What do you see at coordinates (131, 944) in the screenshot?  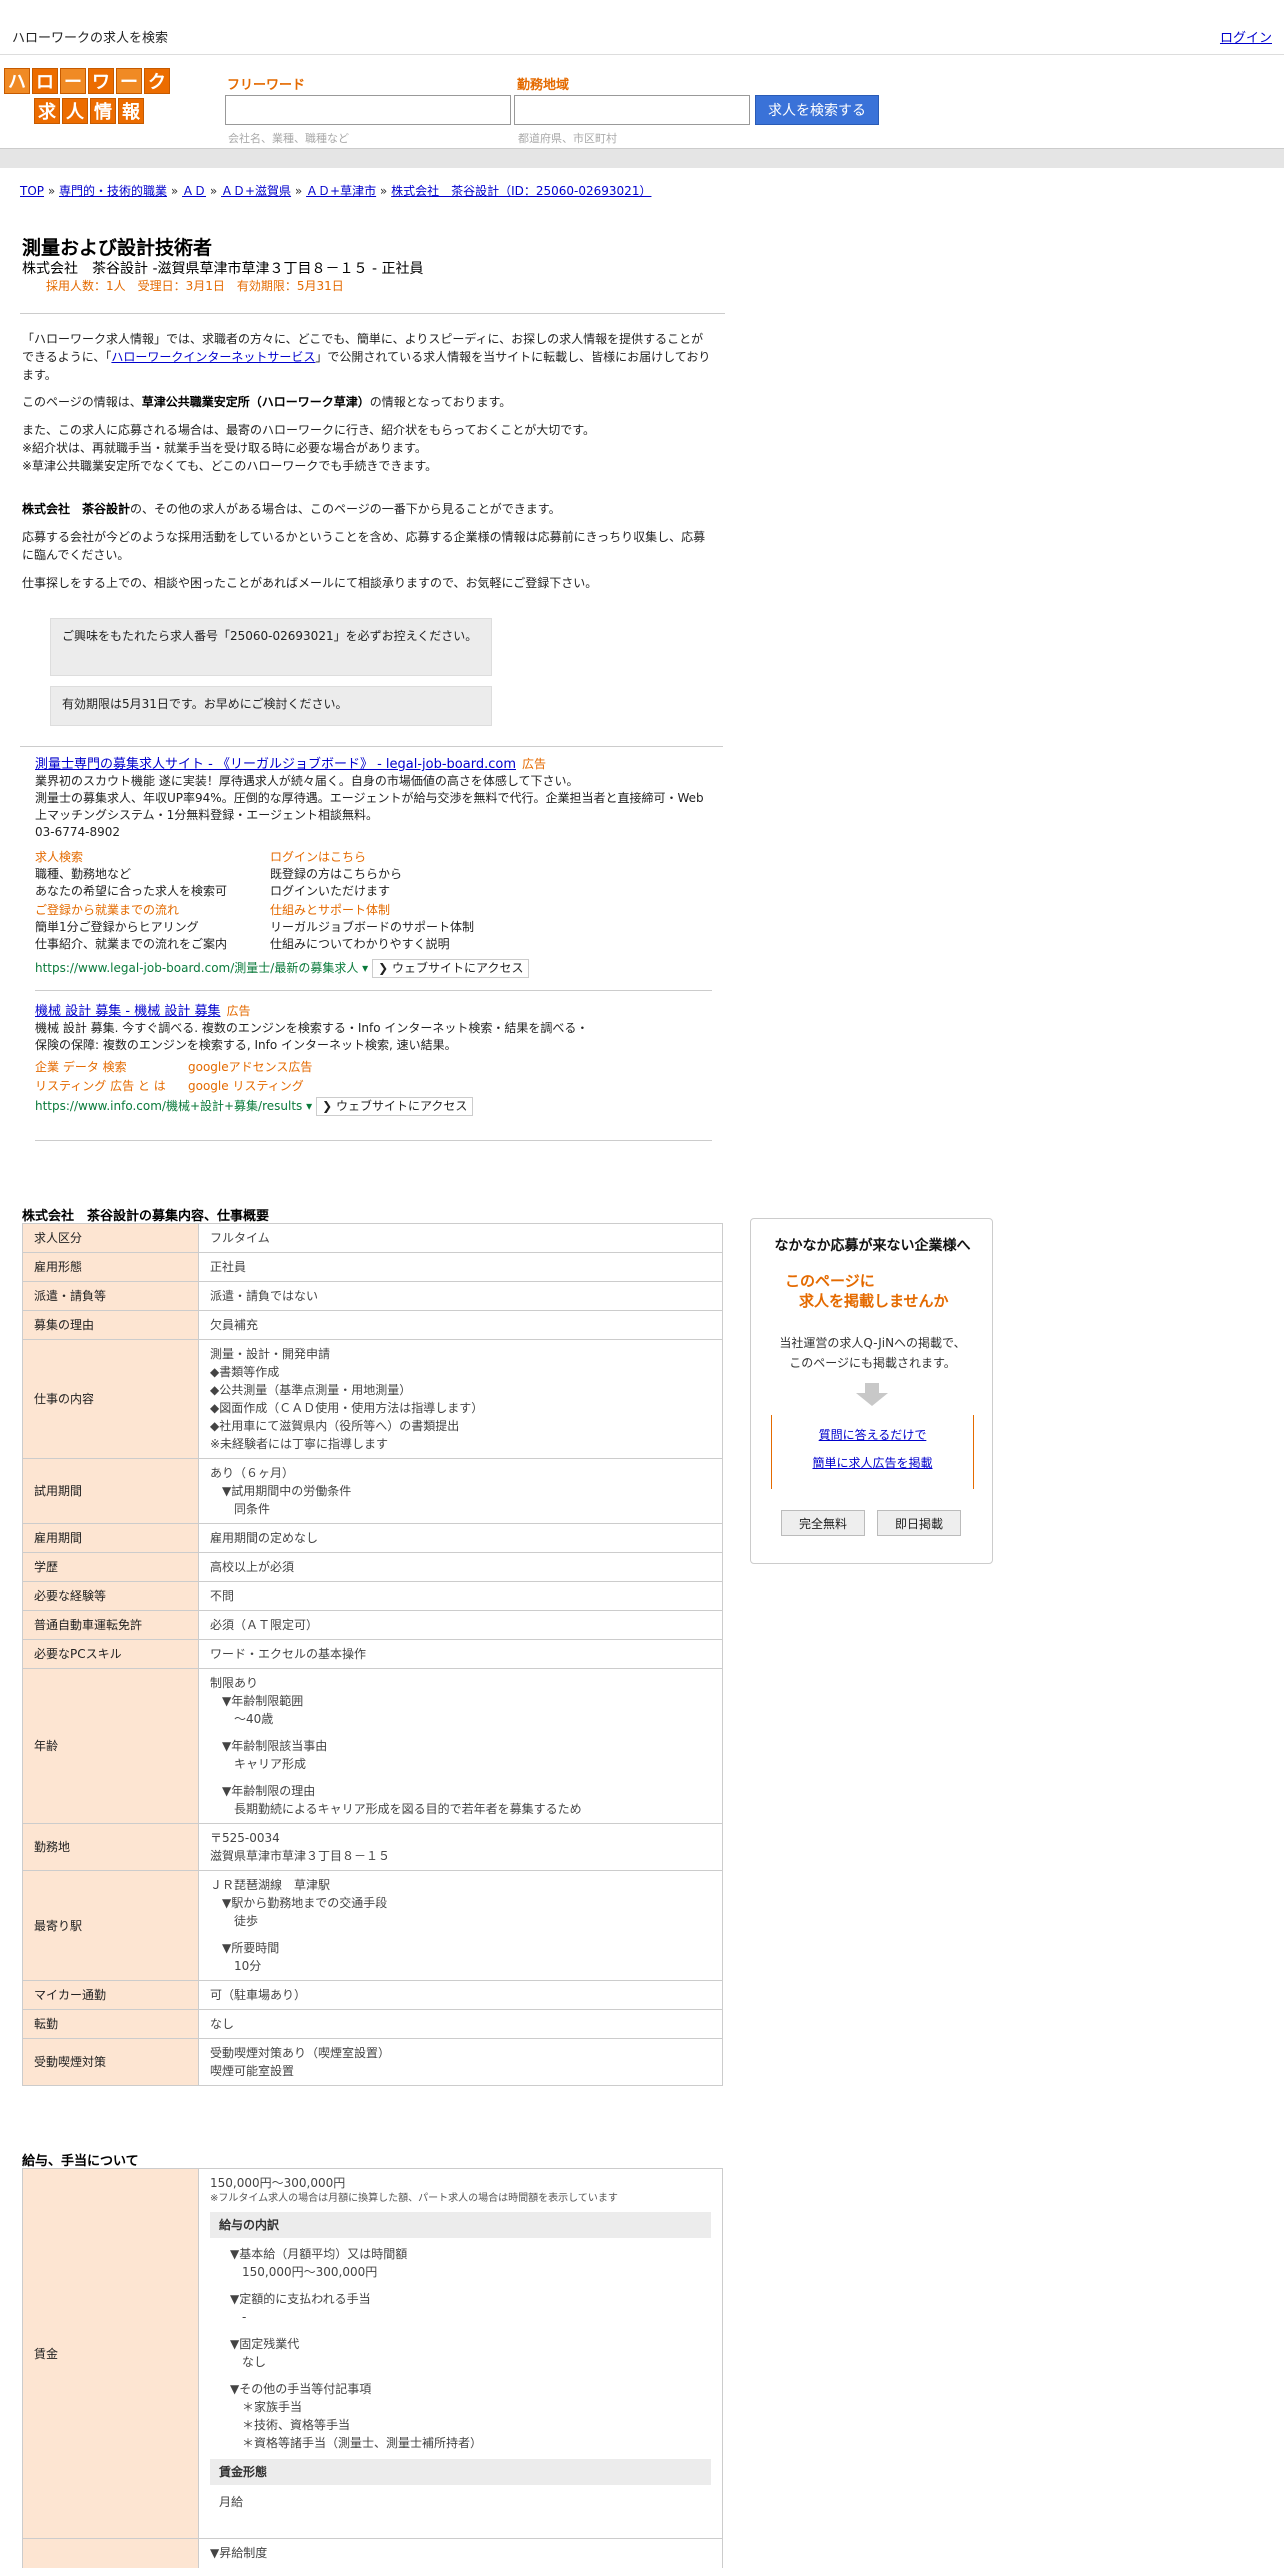 I see `ad-sitelink-desc: 仕事紹介、就業までの流れをご案内` at bounding box center [131, 944].